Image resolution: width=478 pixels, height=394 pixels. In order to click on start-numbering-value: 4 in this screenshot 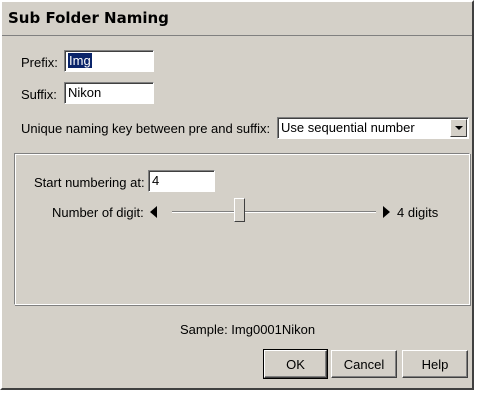, I will do `click(156, 180)`.